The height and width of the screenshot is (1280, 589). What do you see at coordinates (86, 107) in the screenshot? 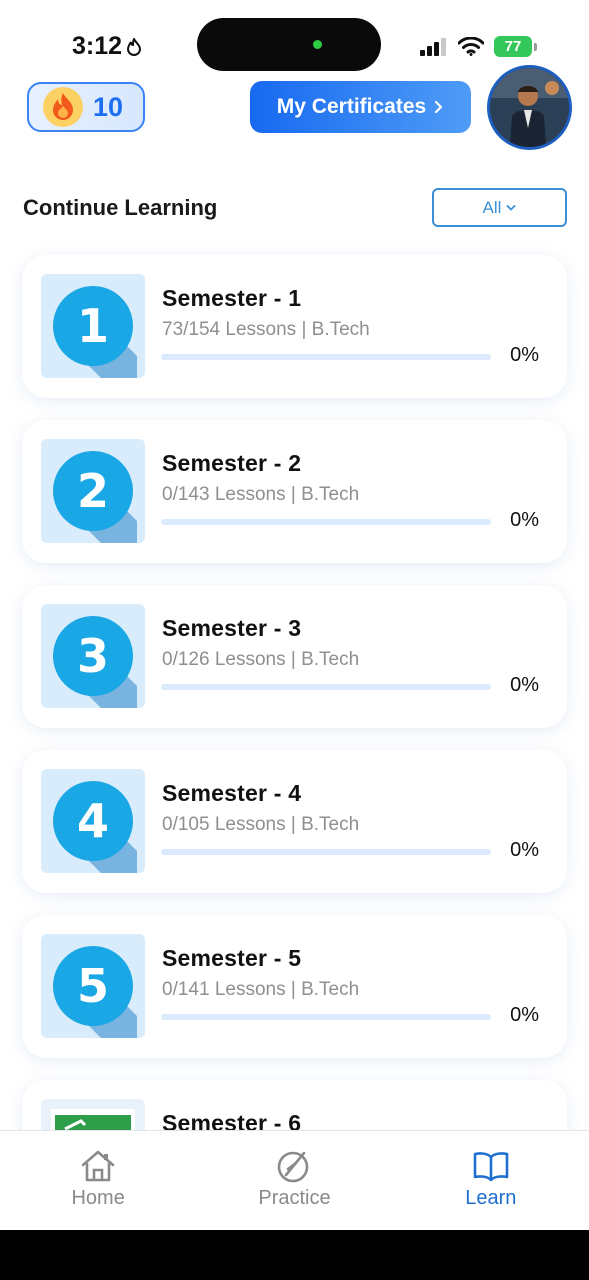
I see `streak-badge: 10` at bounding box center [86, 107].